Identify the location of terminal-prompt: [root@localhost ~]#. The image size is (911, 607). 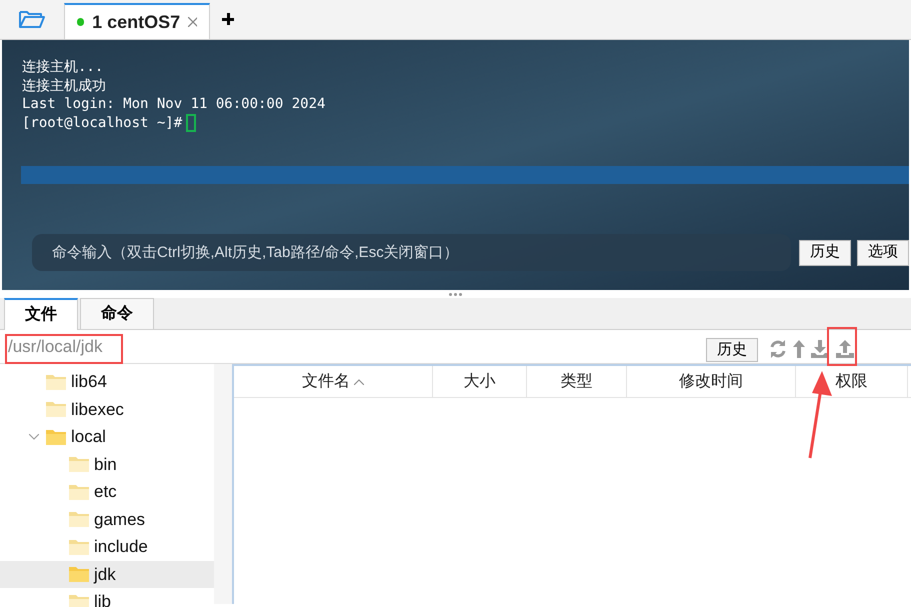
(102, 123).